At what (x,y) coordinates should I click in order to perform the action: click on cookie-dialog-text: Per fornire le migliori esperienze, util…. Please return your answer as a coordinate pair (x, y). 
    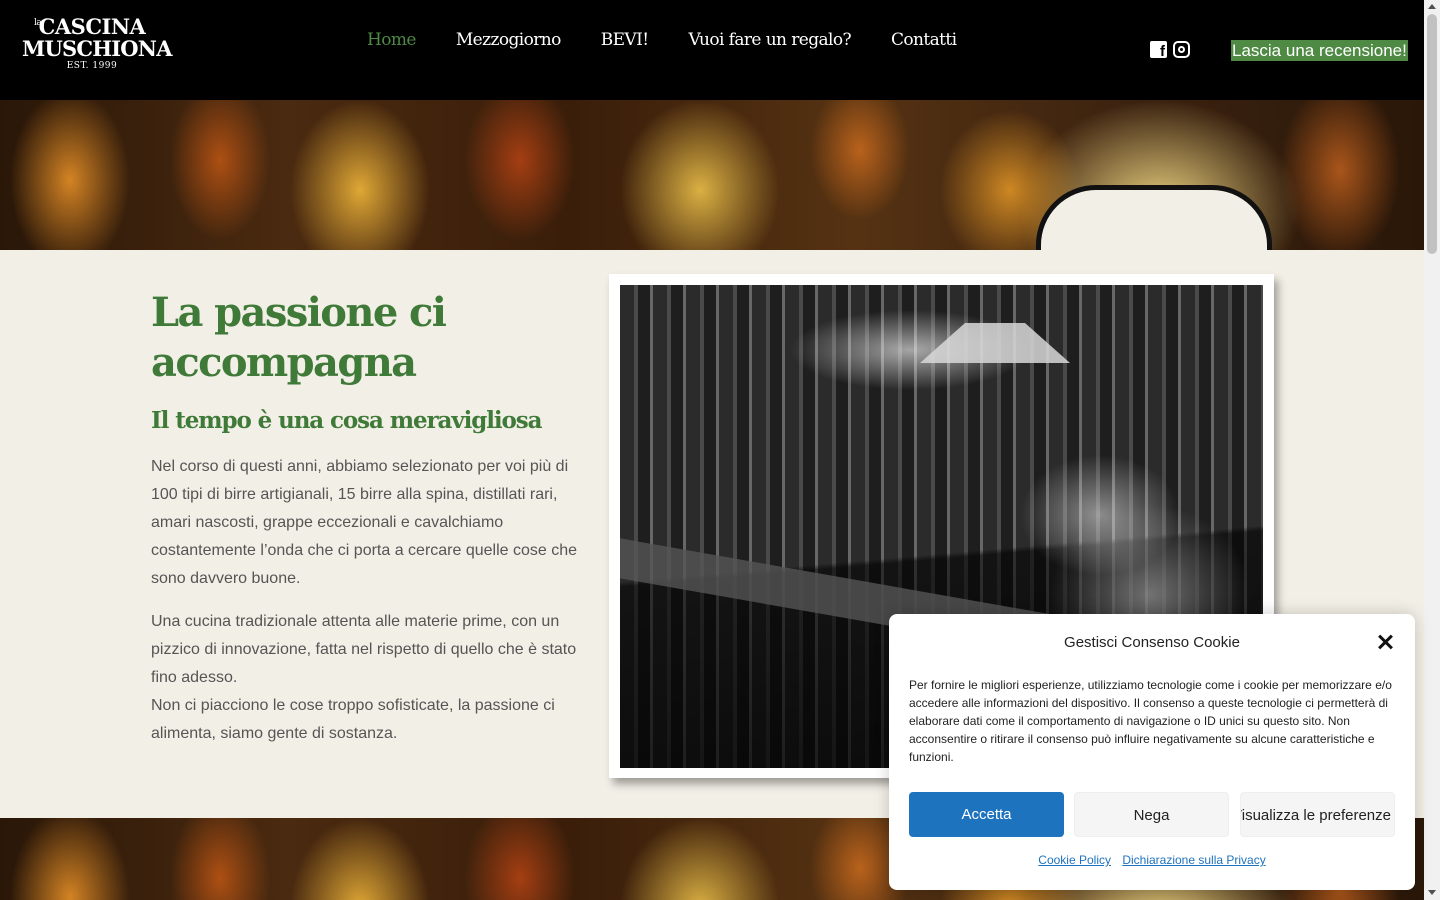
    Looking at the image, I should click on (1150, 721).